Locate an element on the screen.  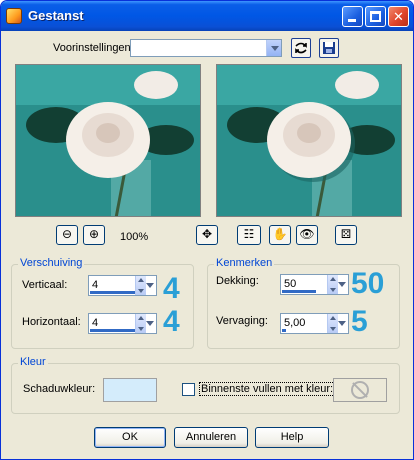
close-button: ✕ is located at coordinates (398, 16).